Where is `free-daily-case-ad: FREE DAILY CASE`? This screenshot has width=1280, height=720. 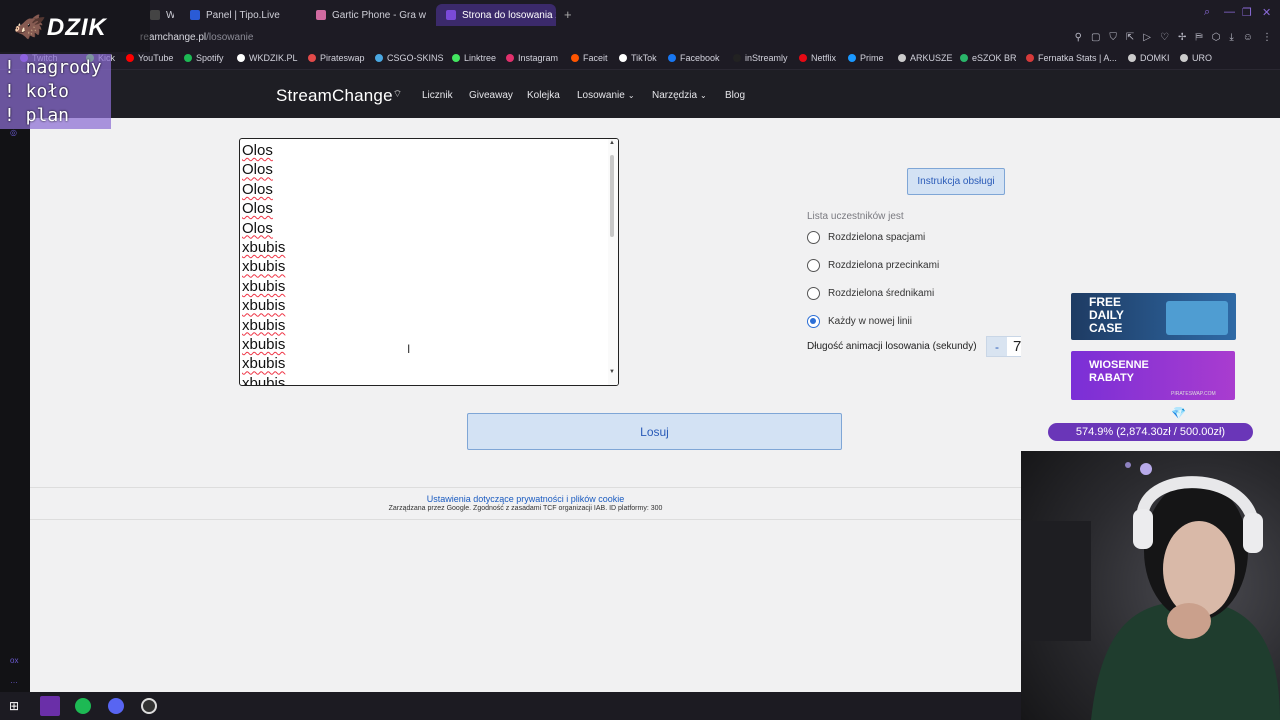 free-daily-case-ad: FREE DAILY CASE is located at coordinates (1153, 316).